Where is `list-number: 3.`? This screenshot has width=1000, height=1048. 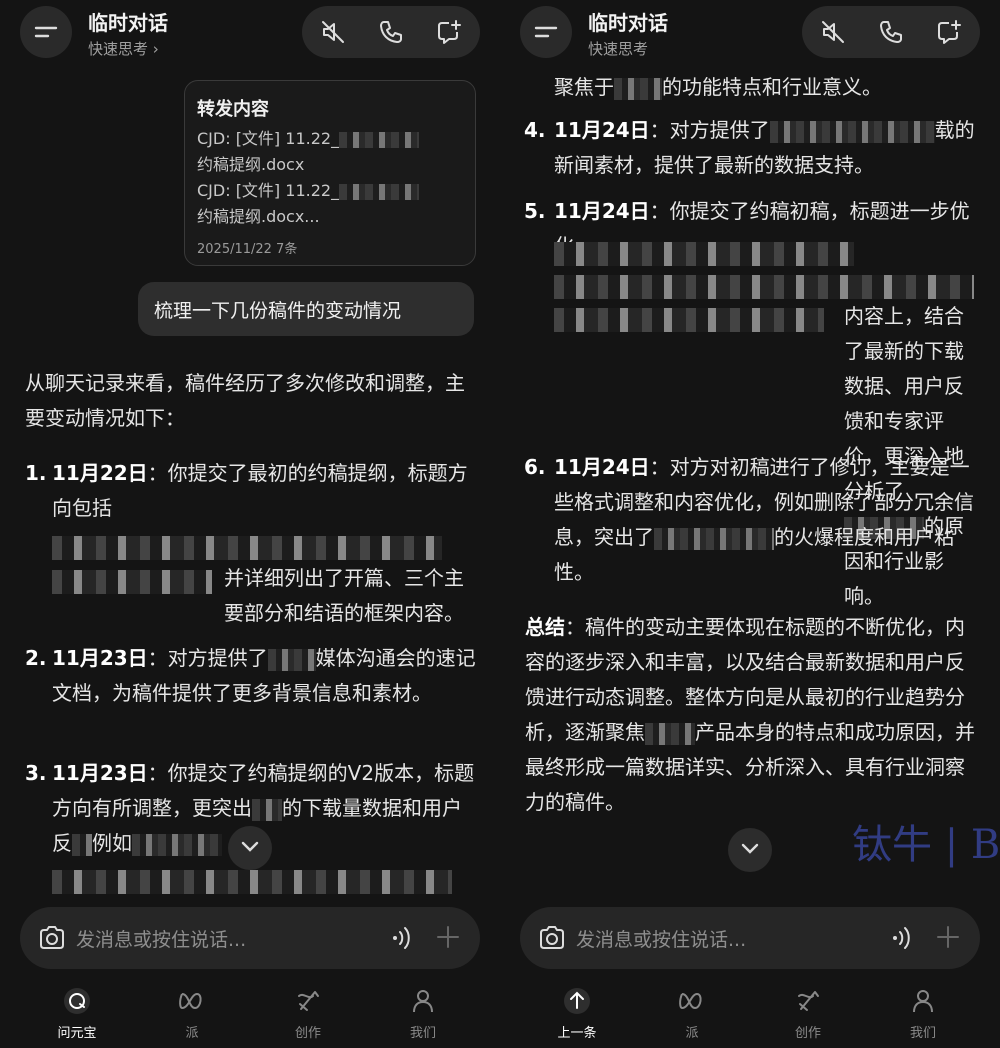
list-number: 3. is located at coordinates (36, 773).